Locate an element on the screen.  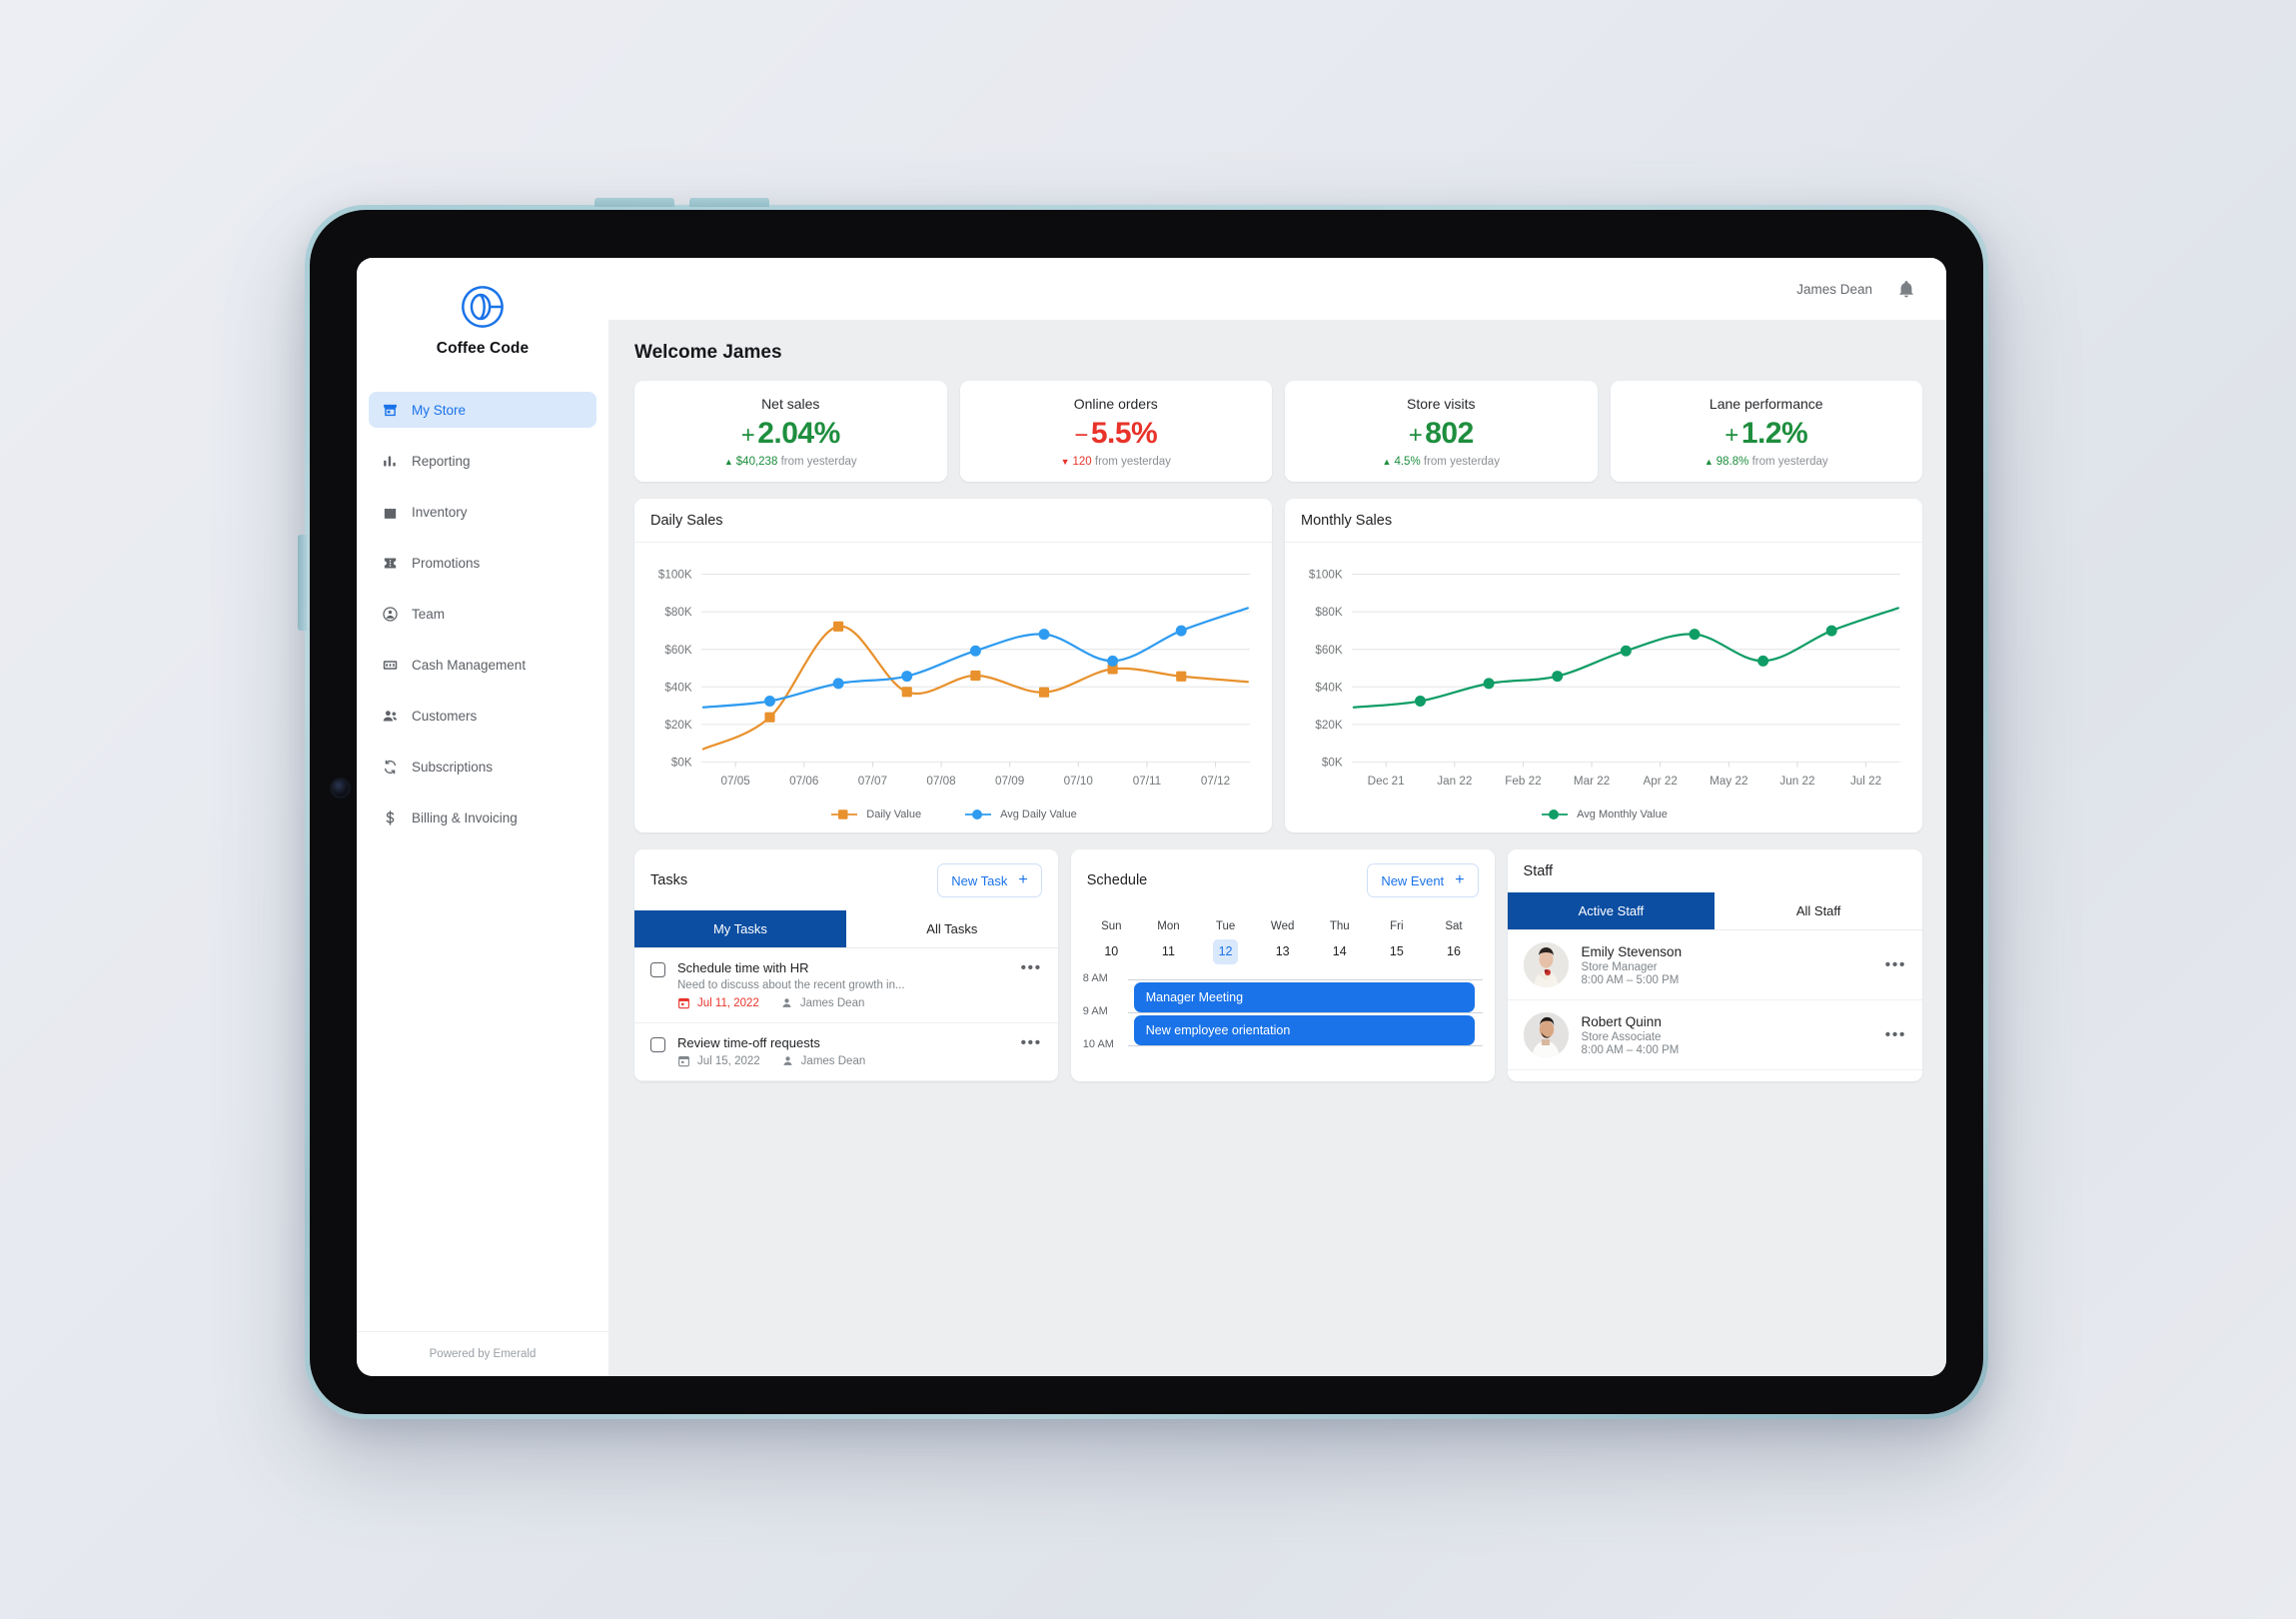
sidebar-item-my-store: My Store is located at coordinates (482, 410).